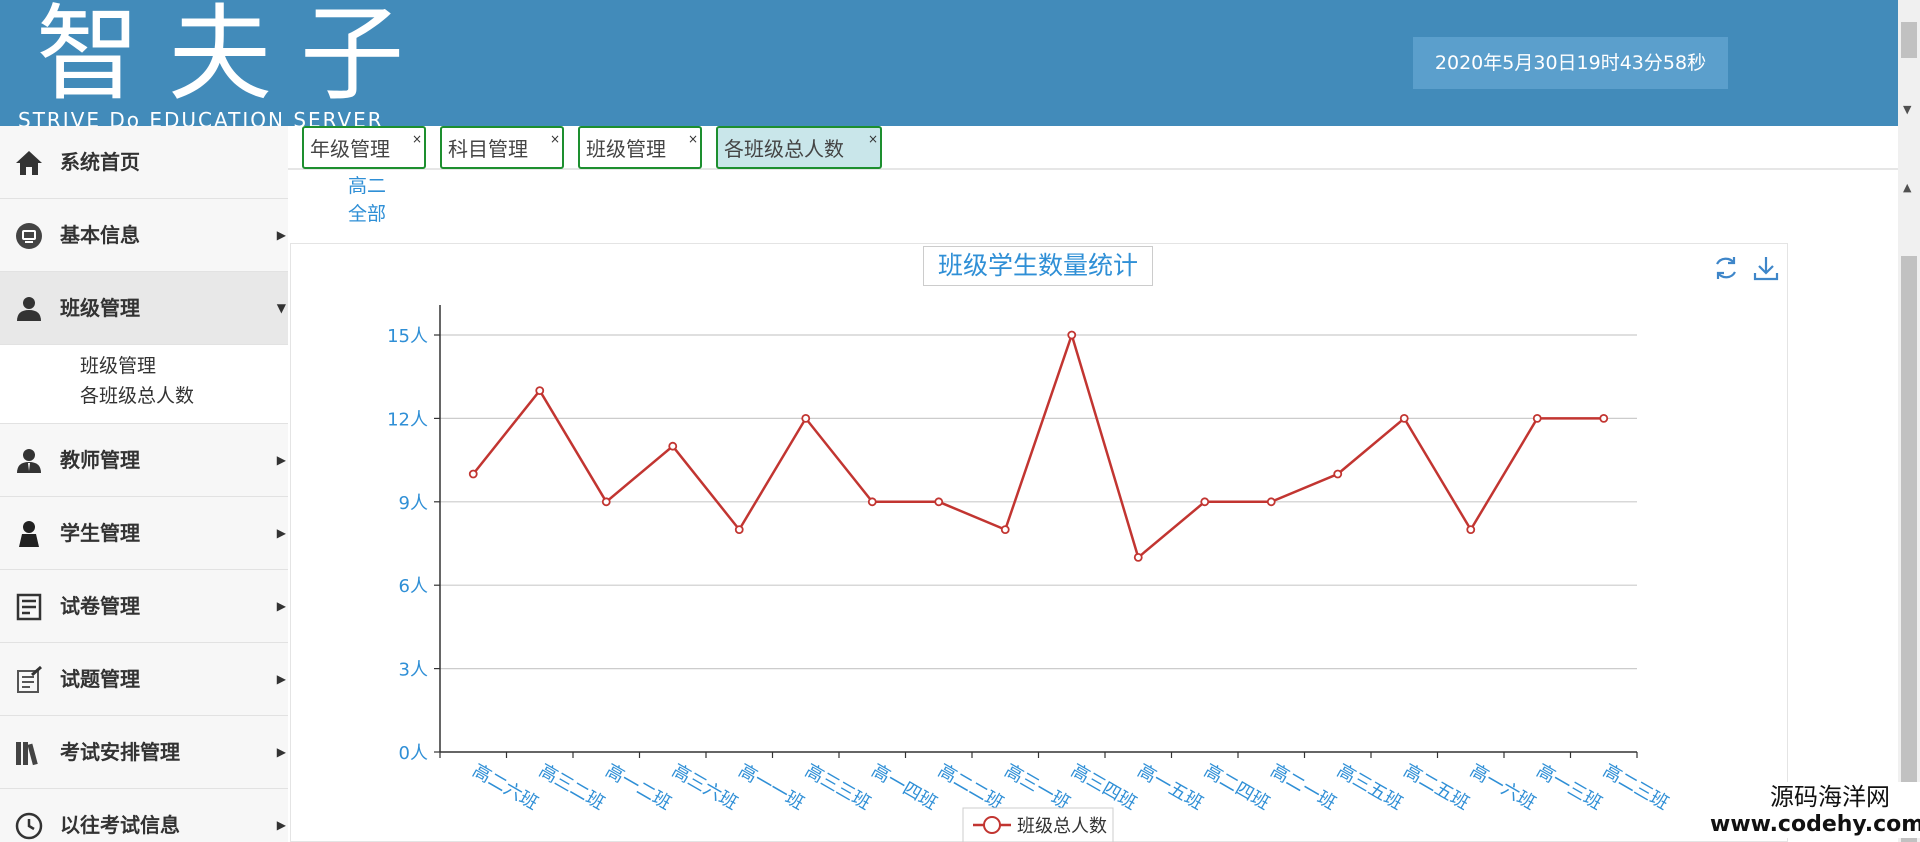 This screenshot has width=1920, height=842. I want to click on tab-subject-management: 科目管理 ×, so click(502, 147).